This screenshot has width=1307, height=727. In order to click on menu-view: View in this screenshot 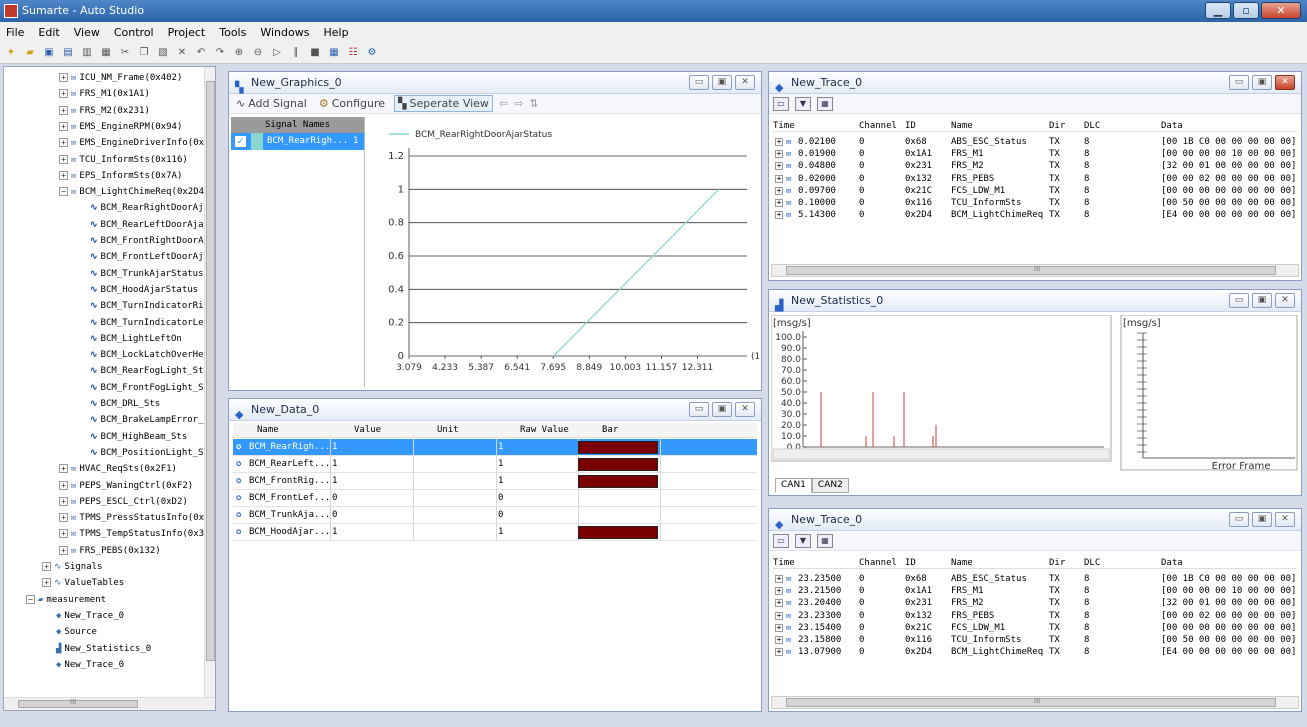, I will do `click(87, 32)`.